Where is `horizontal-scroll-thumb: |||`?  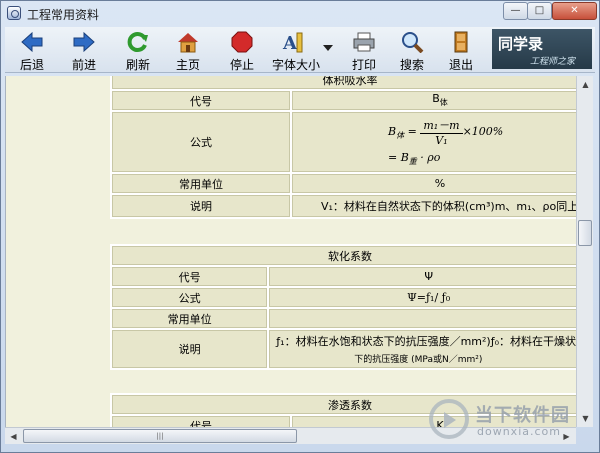
horizontal-scroll-thumb: ||| is located at coordinates (160, 436).